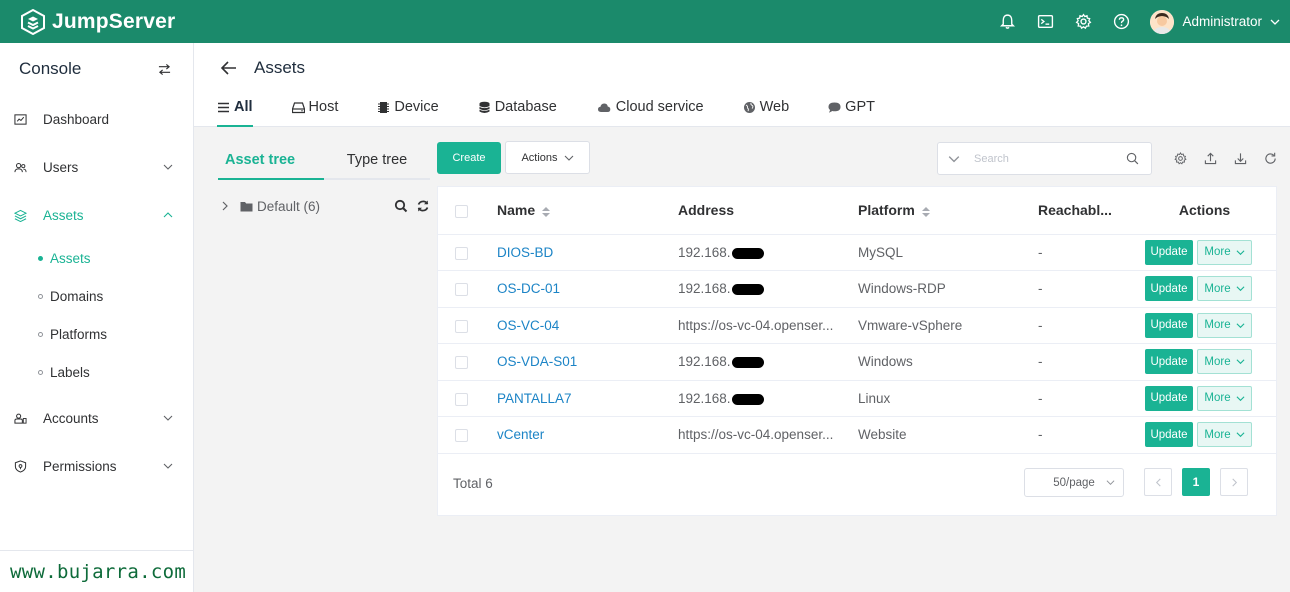  I want to click on page-number-current: 1, so click(1196, 482).